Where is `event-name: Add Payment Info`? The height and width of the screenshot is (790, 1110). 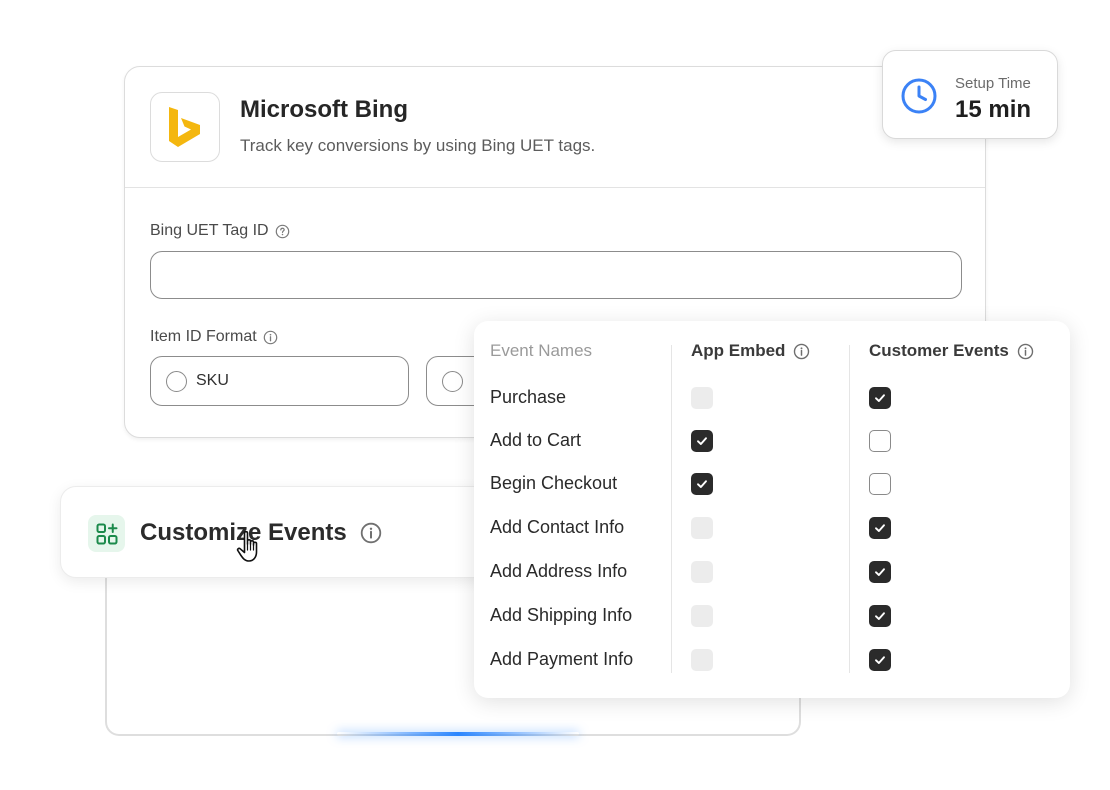
event-name: Add Payment Info is located at coordinates (562, 659).